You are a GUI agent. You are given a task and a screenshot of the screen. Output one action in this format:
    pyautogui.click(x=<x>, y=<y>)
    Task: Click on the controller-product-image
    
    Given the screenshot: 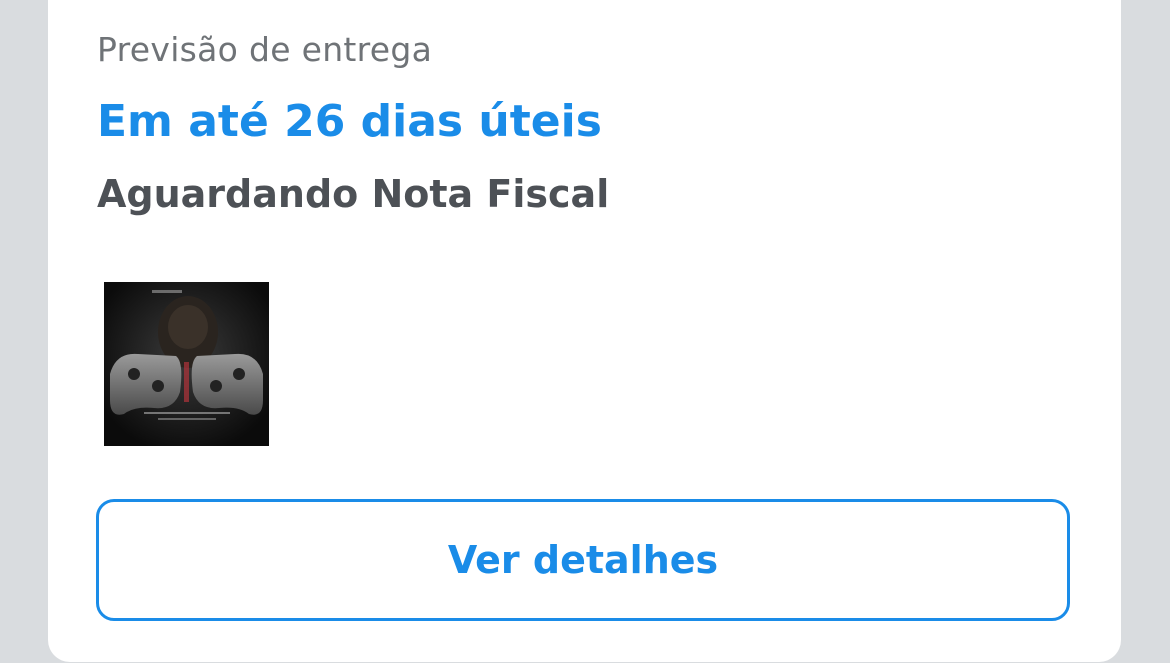 What is the action you would take?
    pyautogui.click(x=186, y=364)
    